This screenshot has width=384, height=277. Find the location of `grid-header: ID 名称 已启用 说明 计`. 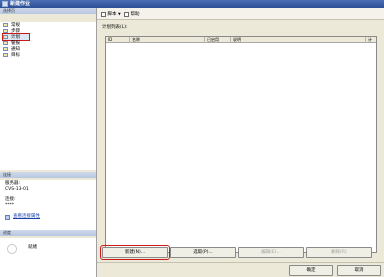

grid-header: ID 名称 已启用 说明 计 is located at coordinates (241, 40).